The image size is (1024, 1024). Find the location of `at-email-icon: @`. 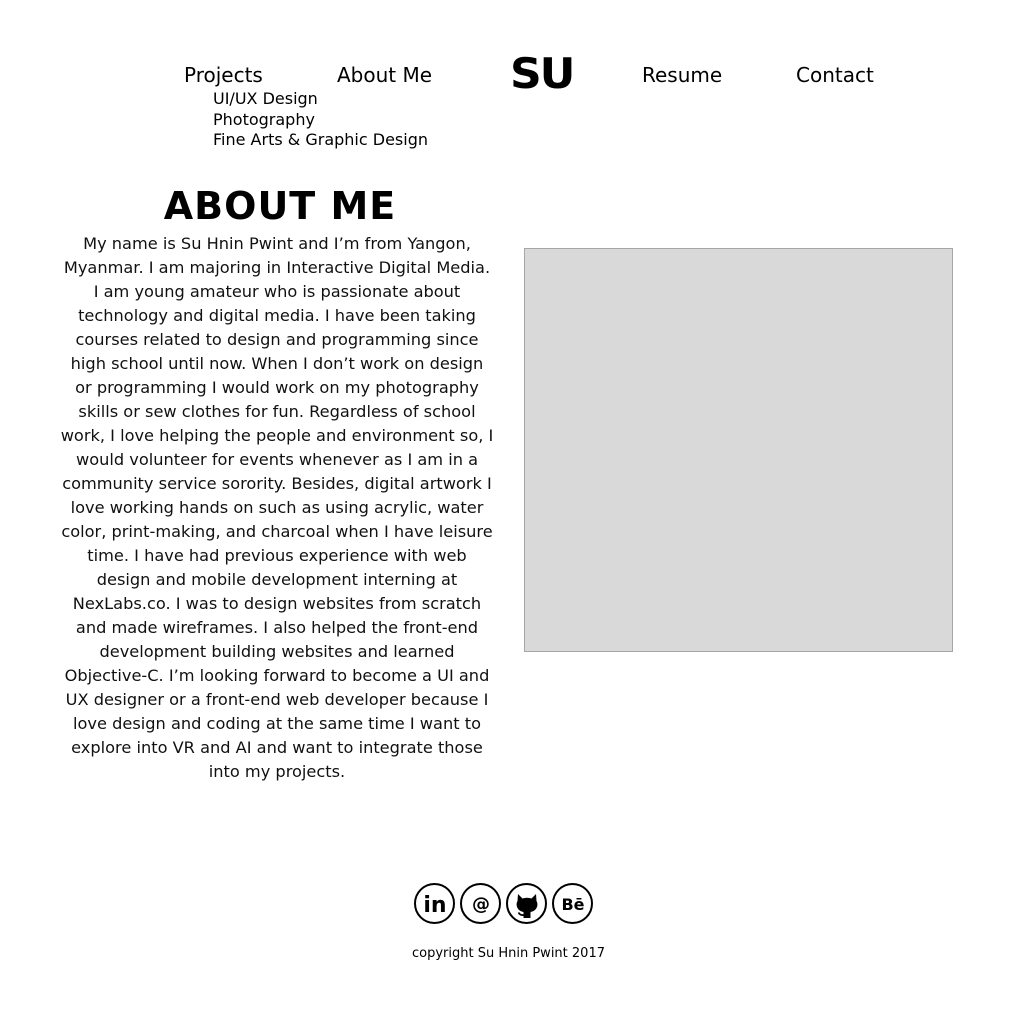

at-email-icon: @ is located at coordinates (480, 903).